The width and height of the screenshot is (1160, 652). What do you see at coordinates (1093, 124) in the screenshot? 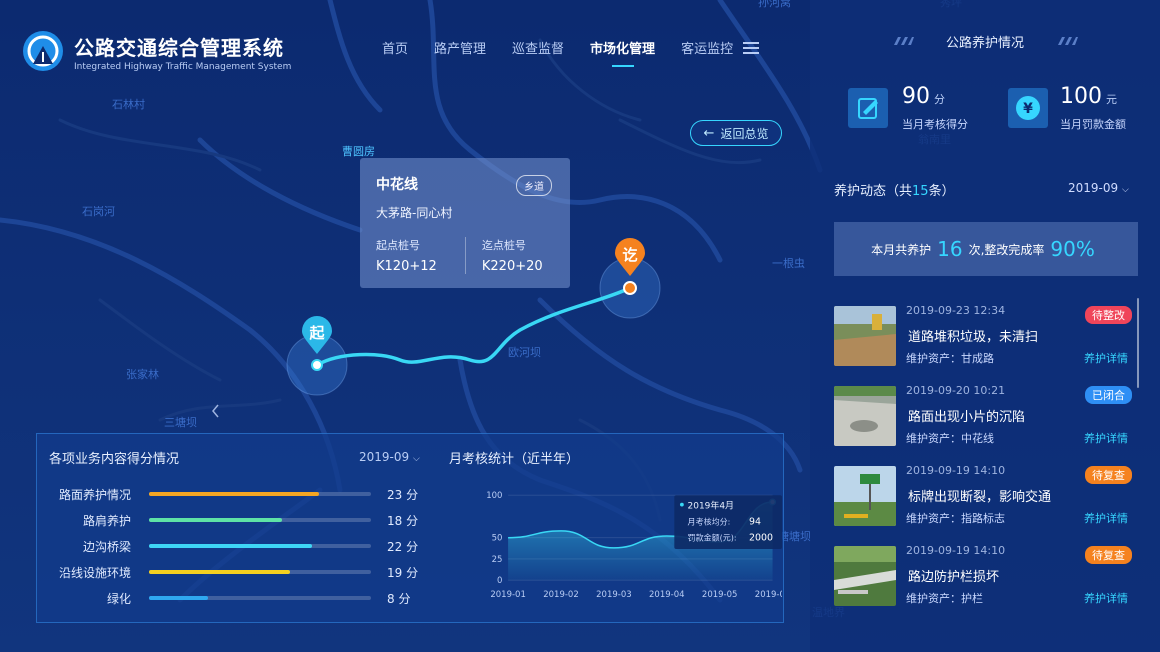
I see `monthly-fine-label: 当月罚款金额` at bounding box center [1093, 124].